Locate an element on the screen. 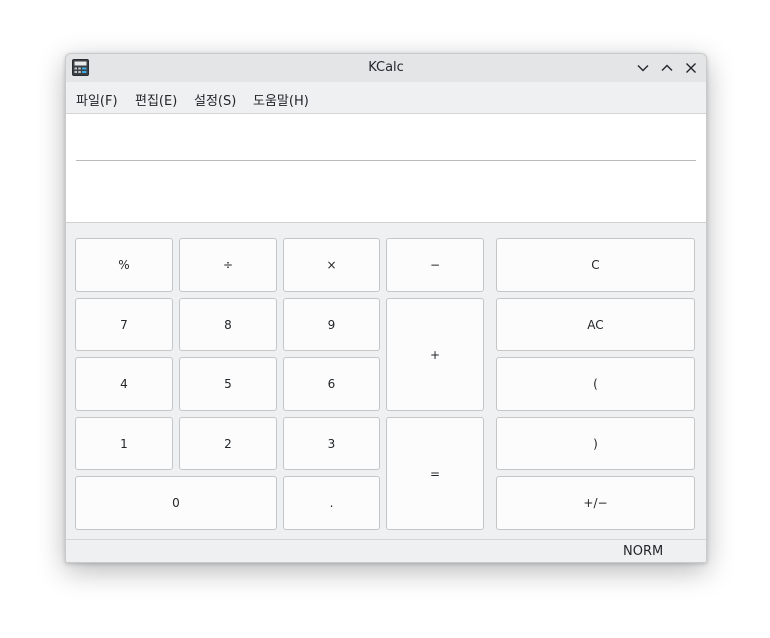  five-button: 5 is located at coordinates (228, 384).